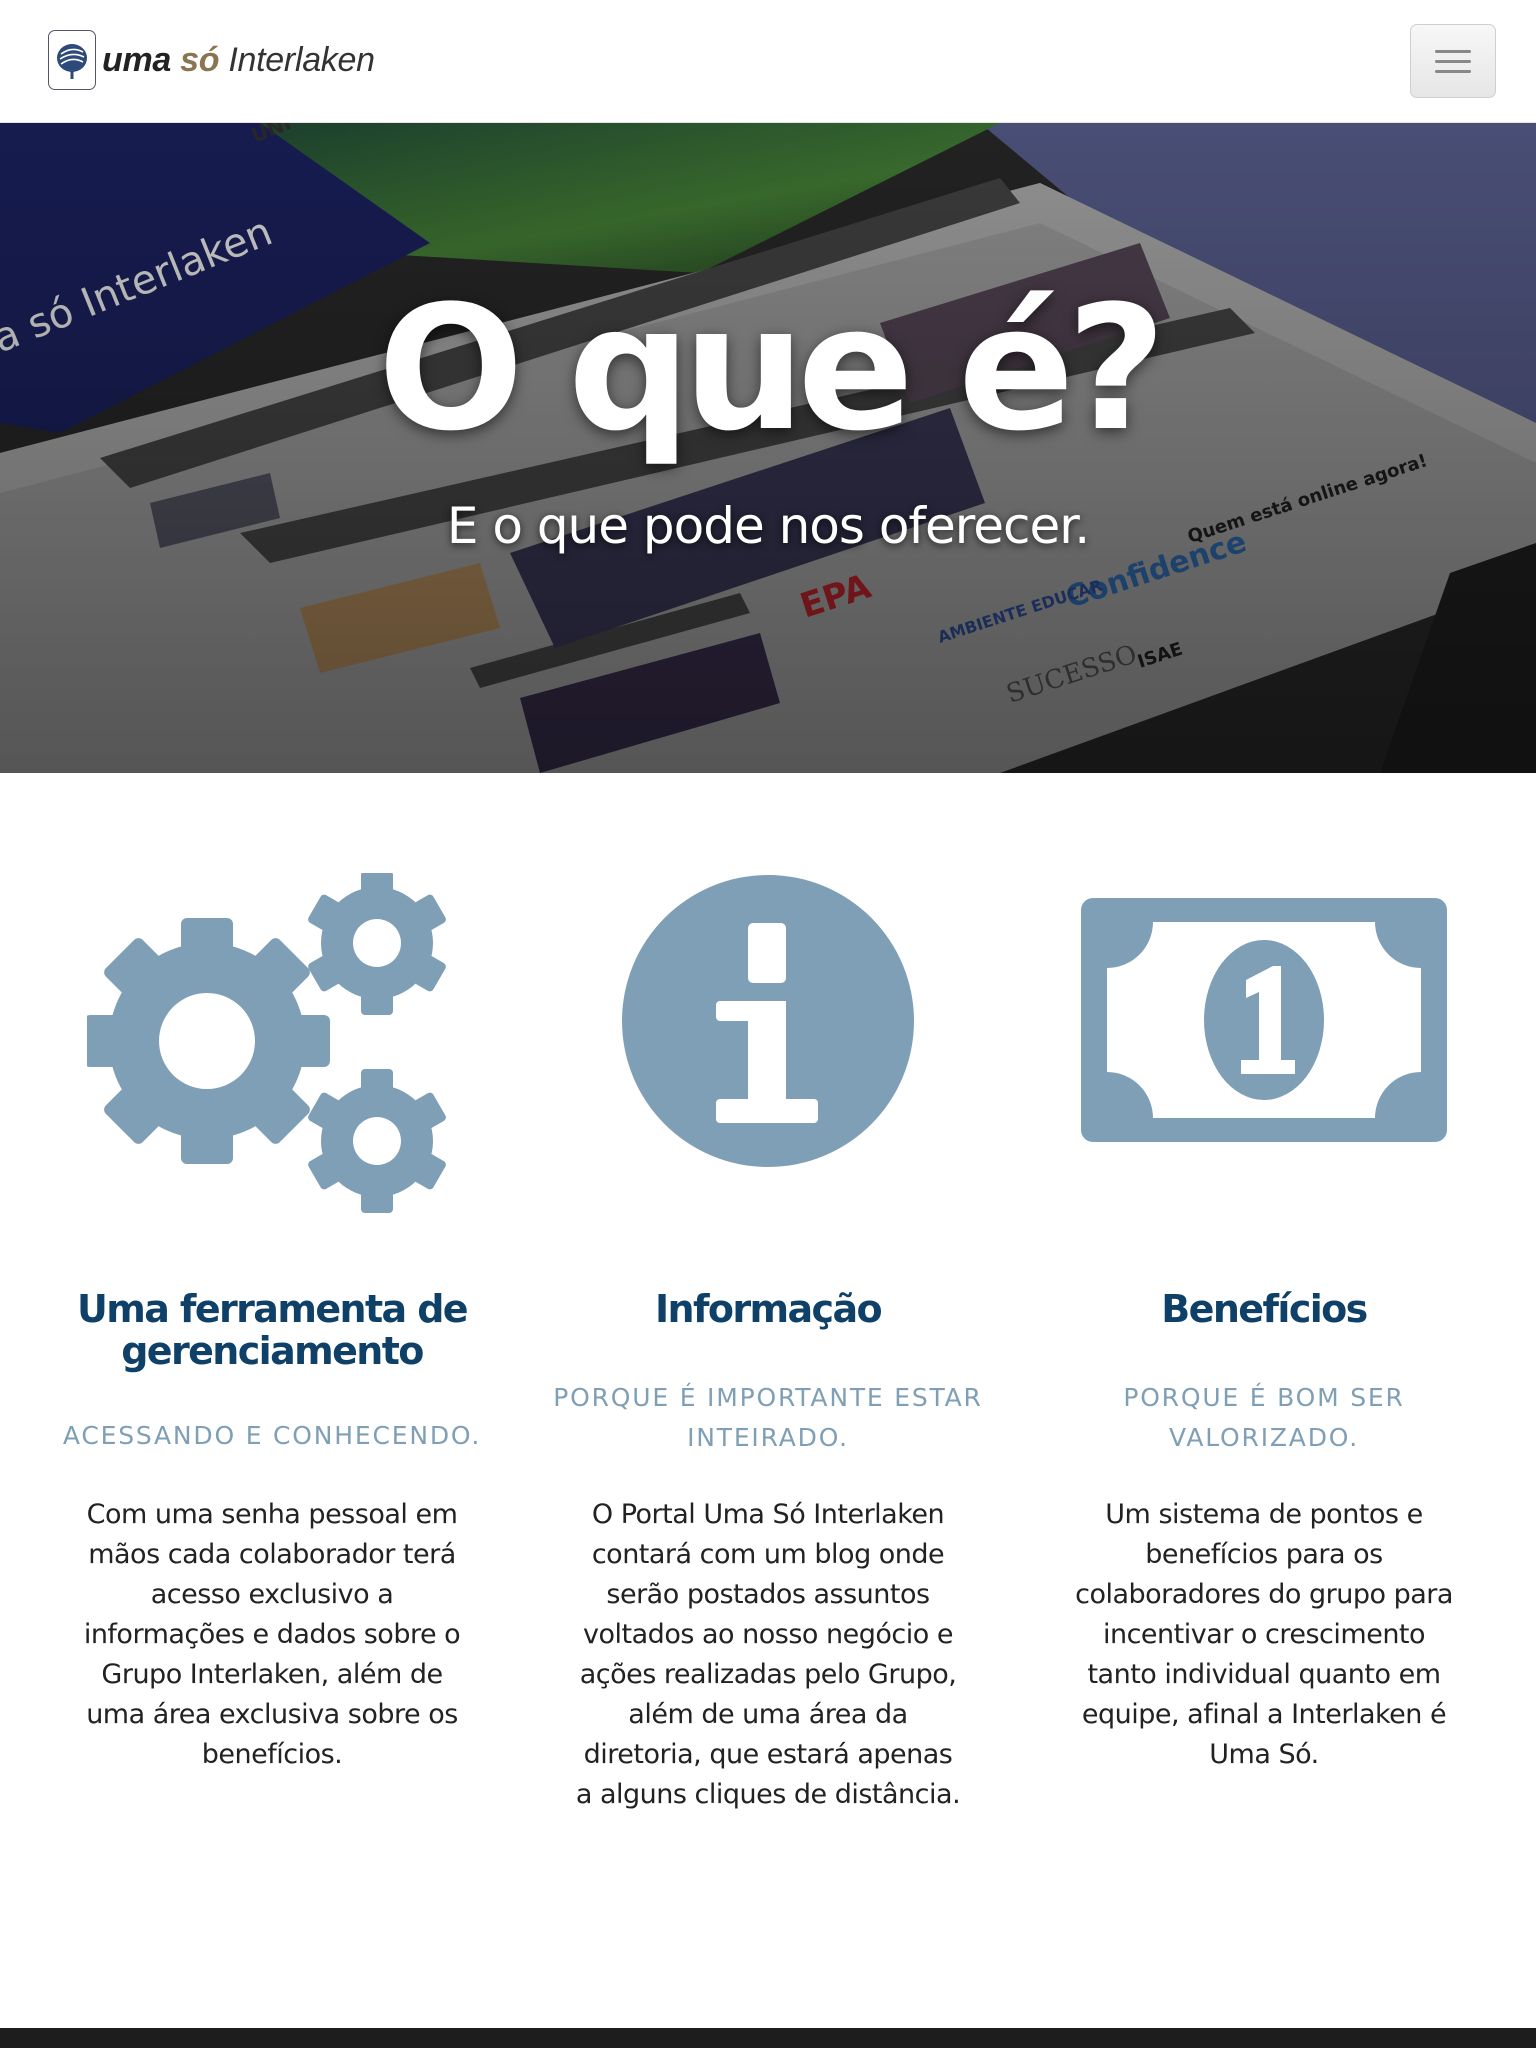 The image size is (1536, 2048). I want to click on feature-title: Benefícios, so click(1264, 1309).